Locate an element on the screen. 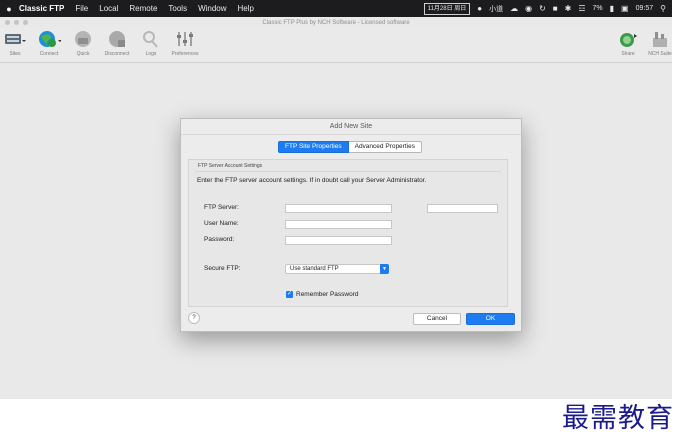 Image resolution: width=685 pixels, height=442 pixels. logs-button: Logs is located at coordinates (151, 42).